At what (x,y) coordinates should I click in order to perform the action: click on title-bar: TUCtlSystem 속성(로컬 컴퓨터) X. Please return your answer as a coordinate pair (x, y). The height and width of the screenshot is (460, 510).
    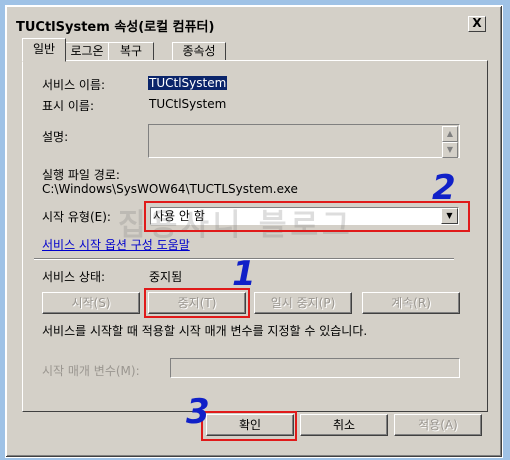
    Looking at the image, I should click on (251, 25).